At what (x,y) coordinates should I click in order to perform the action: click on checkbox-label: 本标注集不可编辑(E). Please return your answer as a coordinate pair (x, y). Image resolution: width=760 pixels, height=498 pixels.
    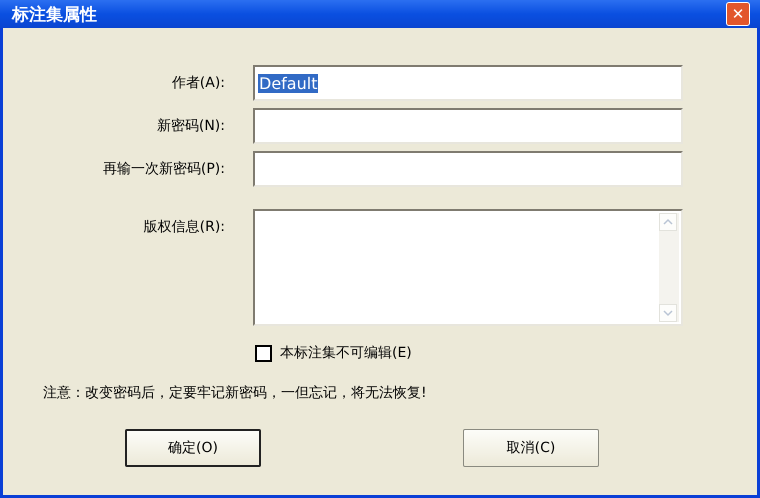
    Looking at the image, I should click on (346, 353).